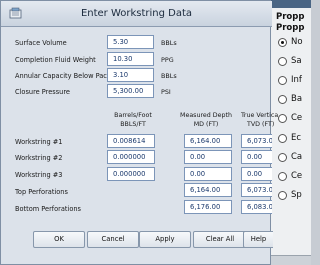 The image size is (320, 265). I want to click on bottom-perforations-label: Bottom Perforations, so click(48, 209).